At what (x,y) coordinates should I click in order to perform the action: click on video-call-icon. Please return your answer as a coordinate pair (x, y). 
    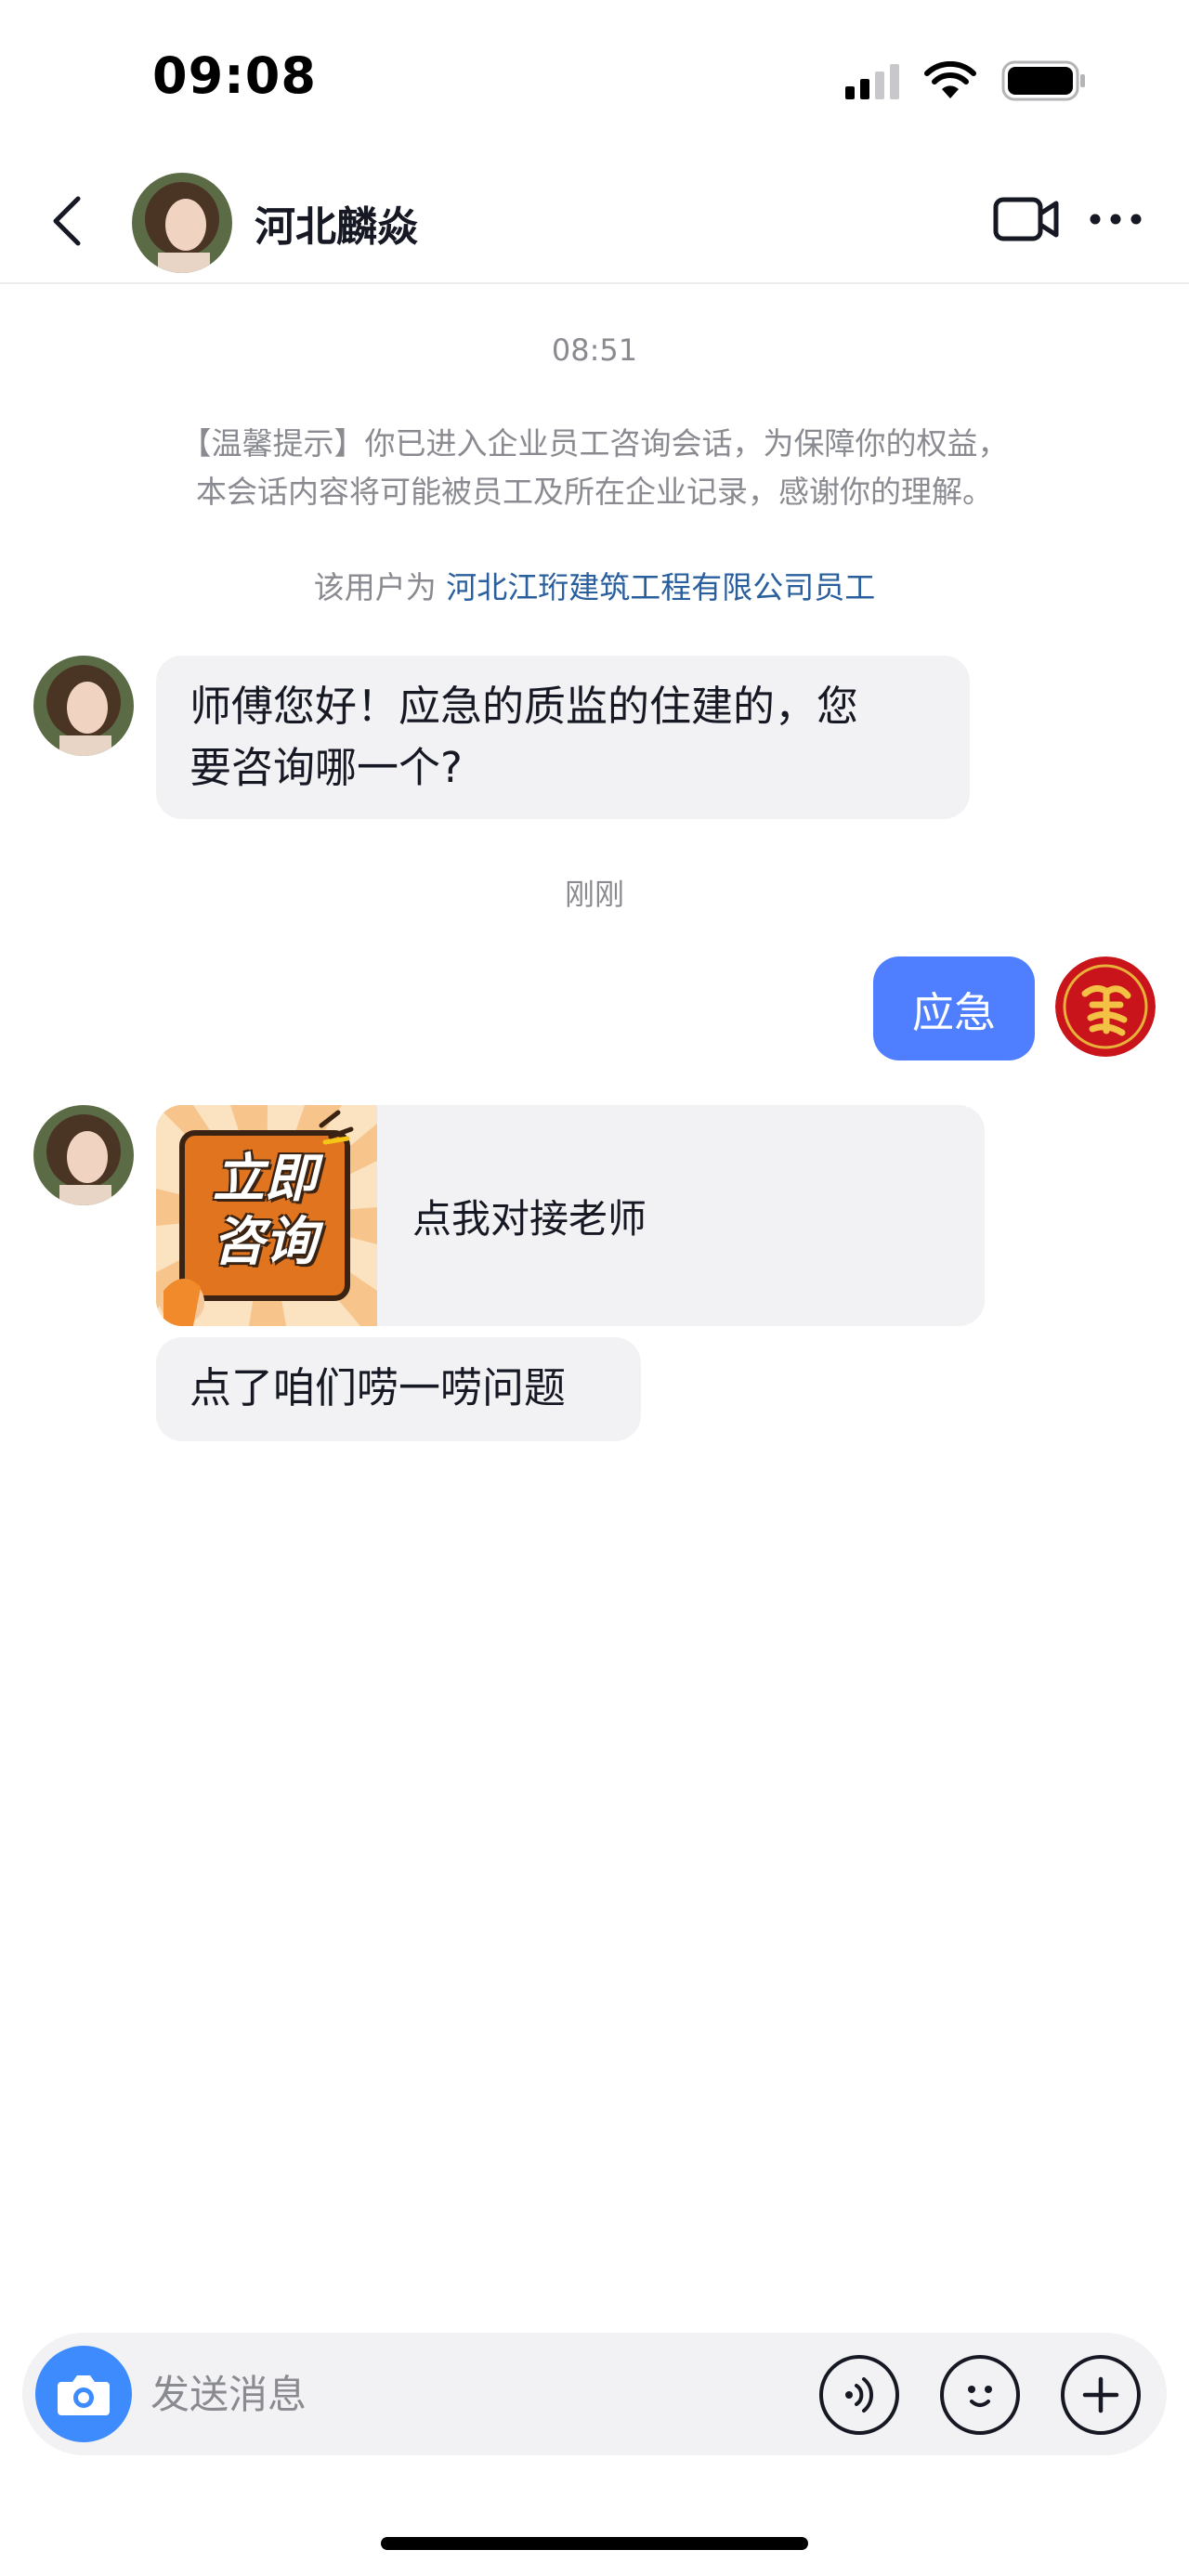
    Looking at the image, I should click on (1026, 219).